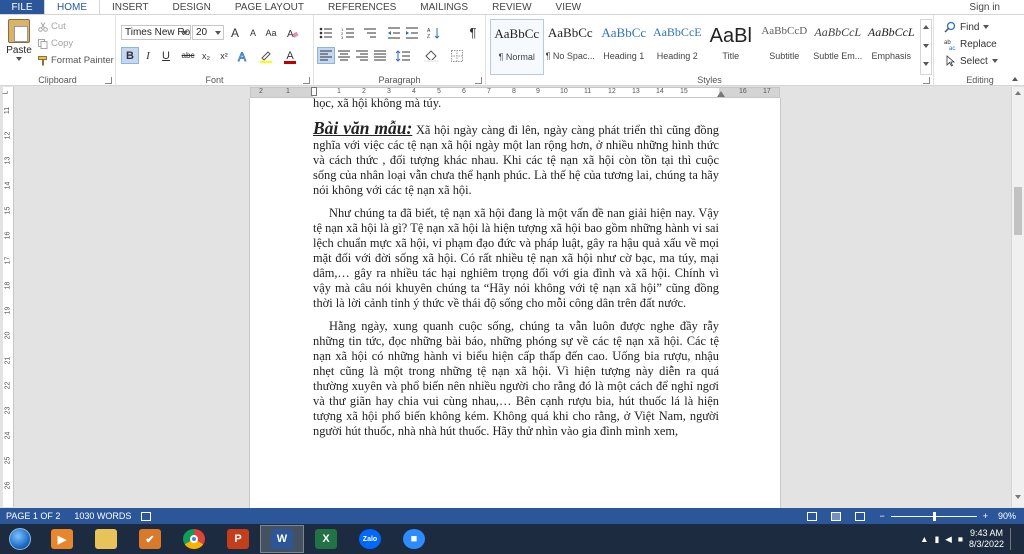  I want to click on tab-insert: INSERT, so click(130, 7).